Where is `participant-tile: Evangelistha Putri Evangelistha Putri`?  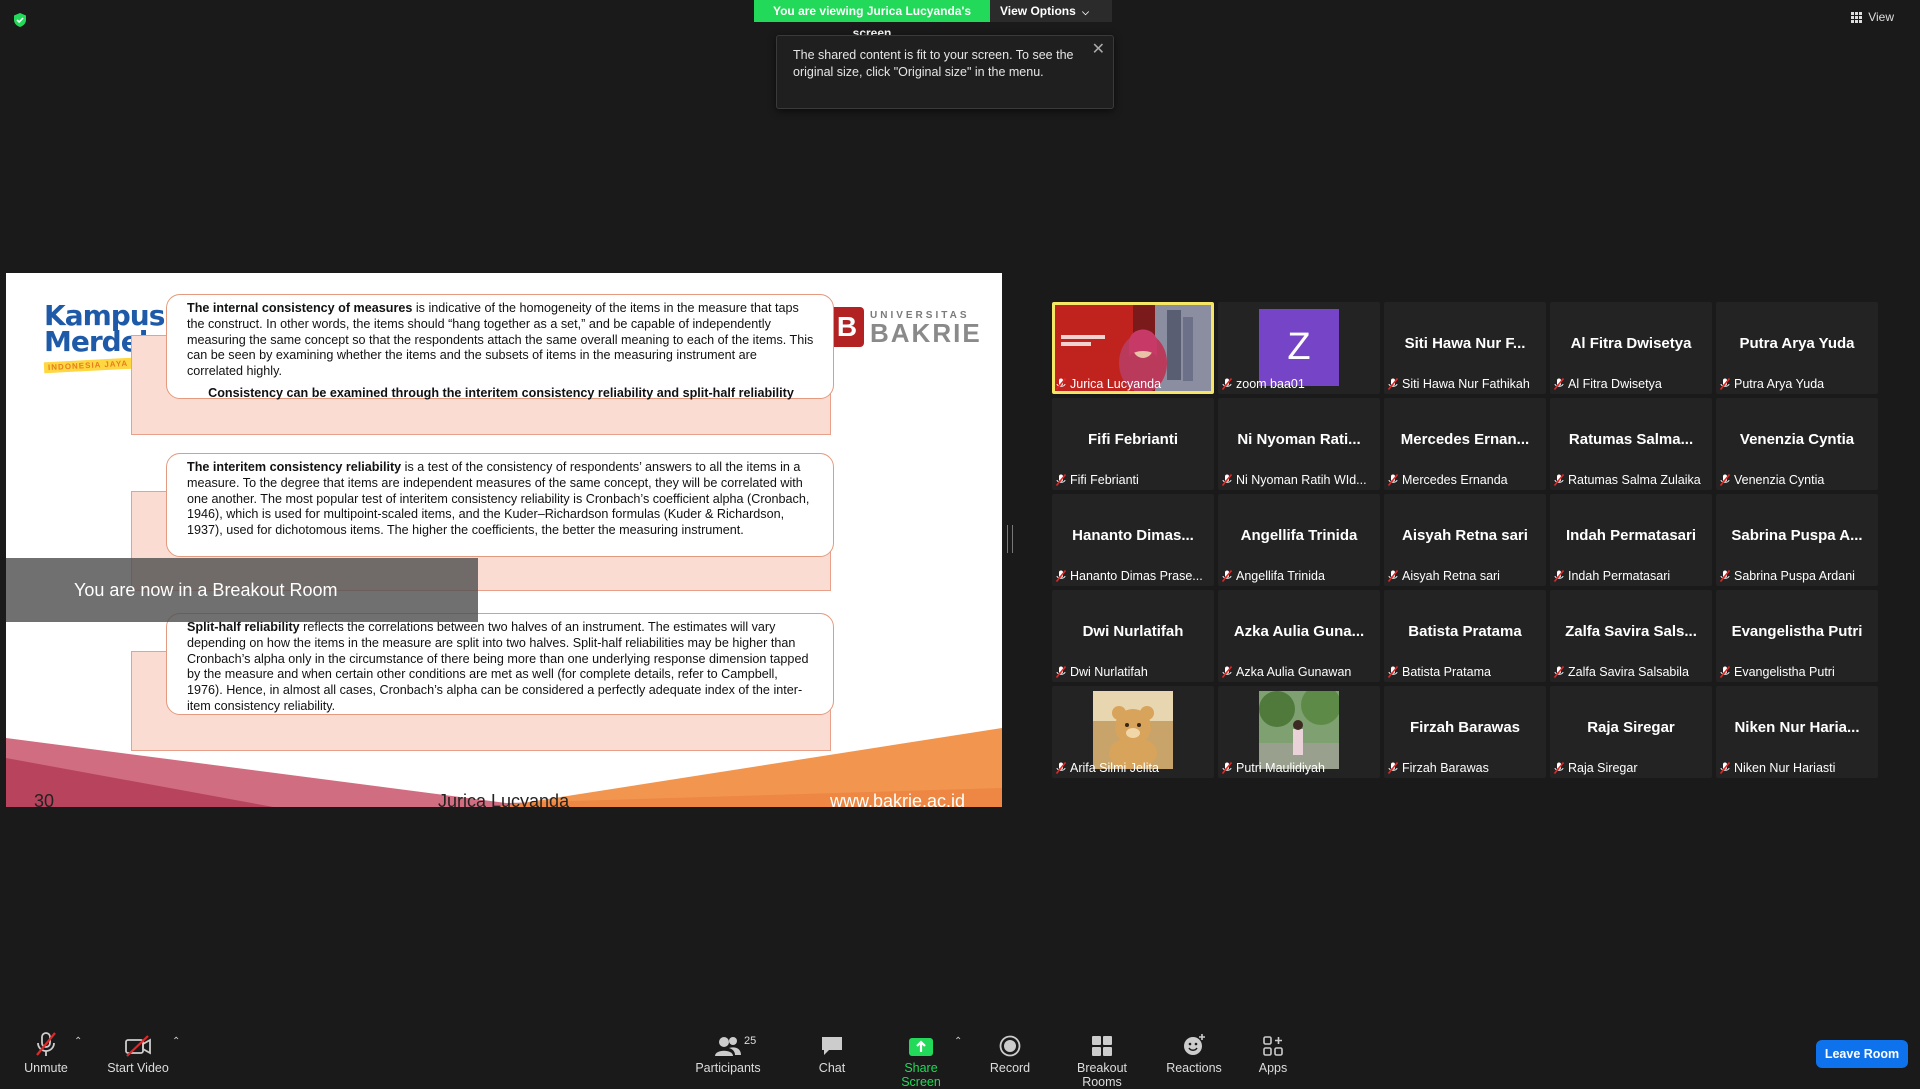 participant-tile: Evangelistha Putri Evangelistha Putri is located at coordinates (1797, 636).